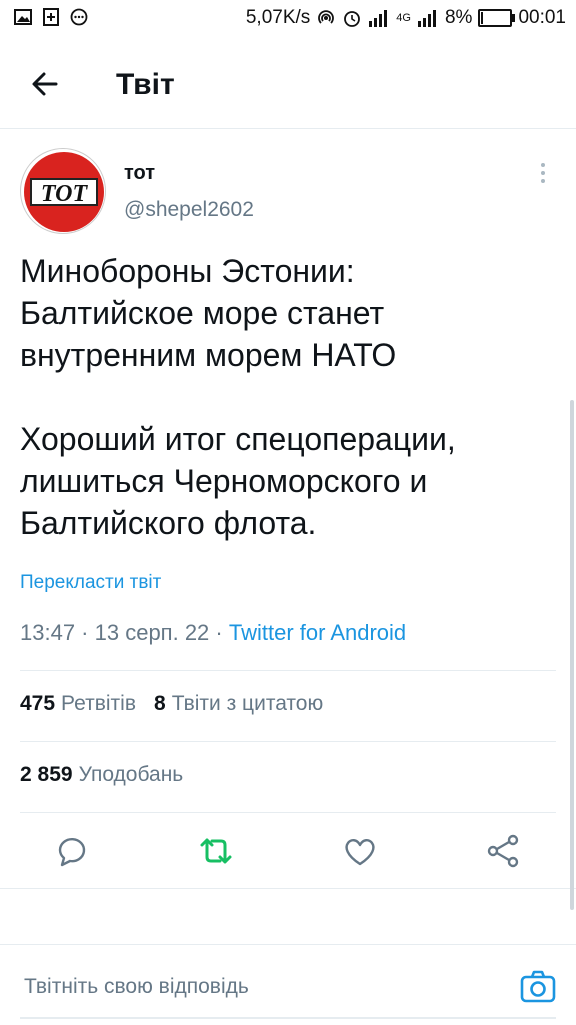 Image resolution: width=576 pixels, height=1025 pixels. Describe the element at coordinates (23, 17) in the screenshot. I see `gallery-icon` at that location.